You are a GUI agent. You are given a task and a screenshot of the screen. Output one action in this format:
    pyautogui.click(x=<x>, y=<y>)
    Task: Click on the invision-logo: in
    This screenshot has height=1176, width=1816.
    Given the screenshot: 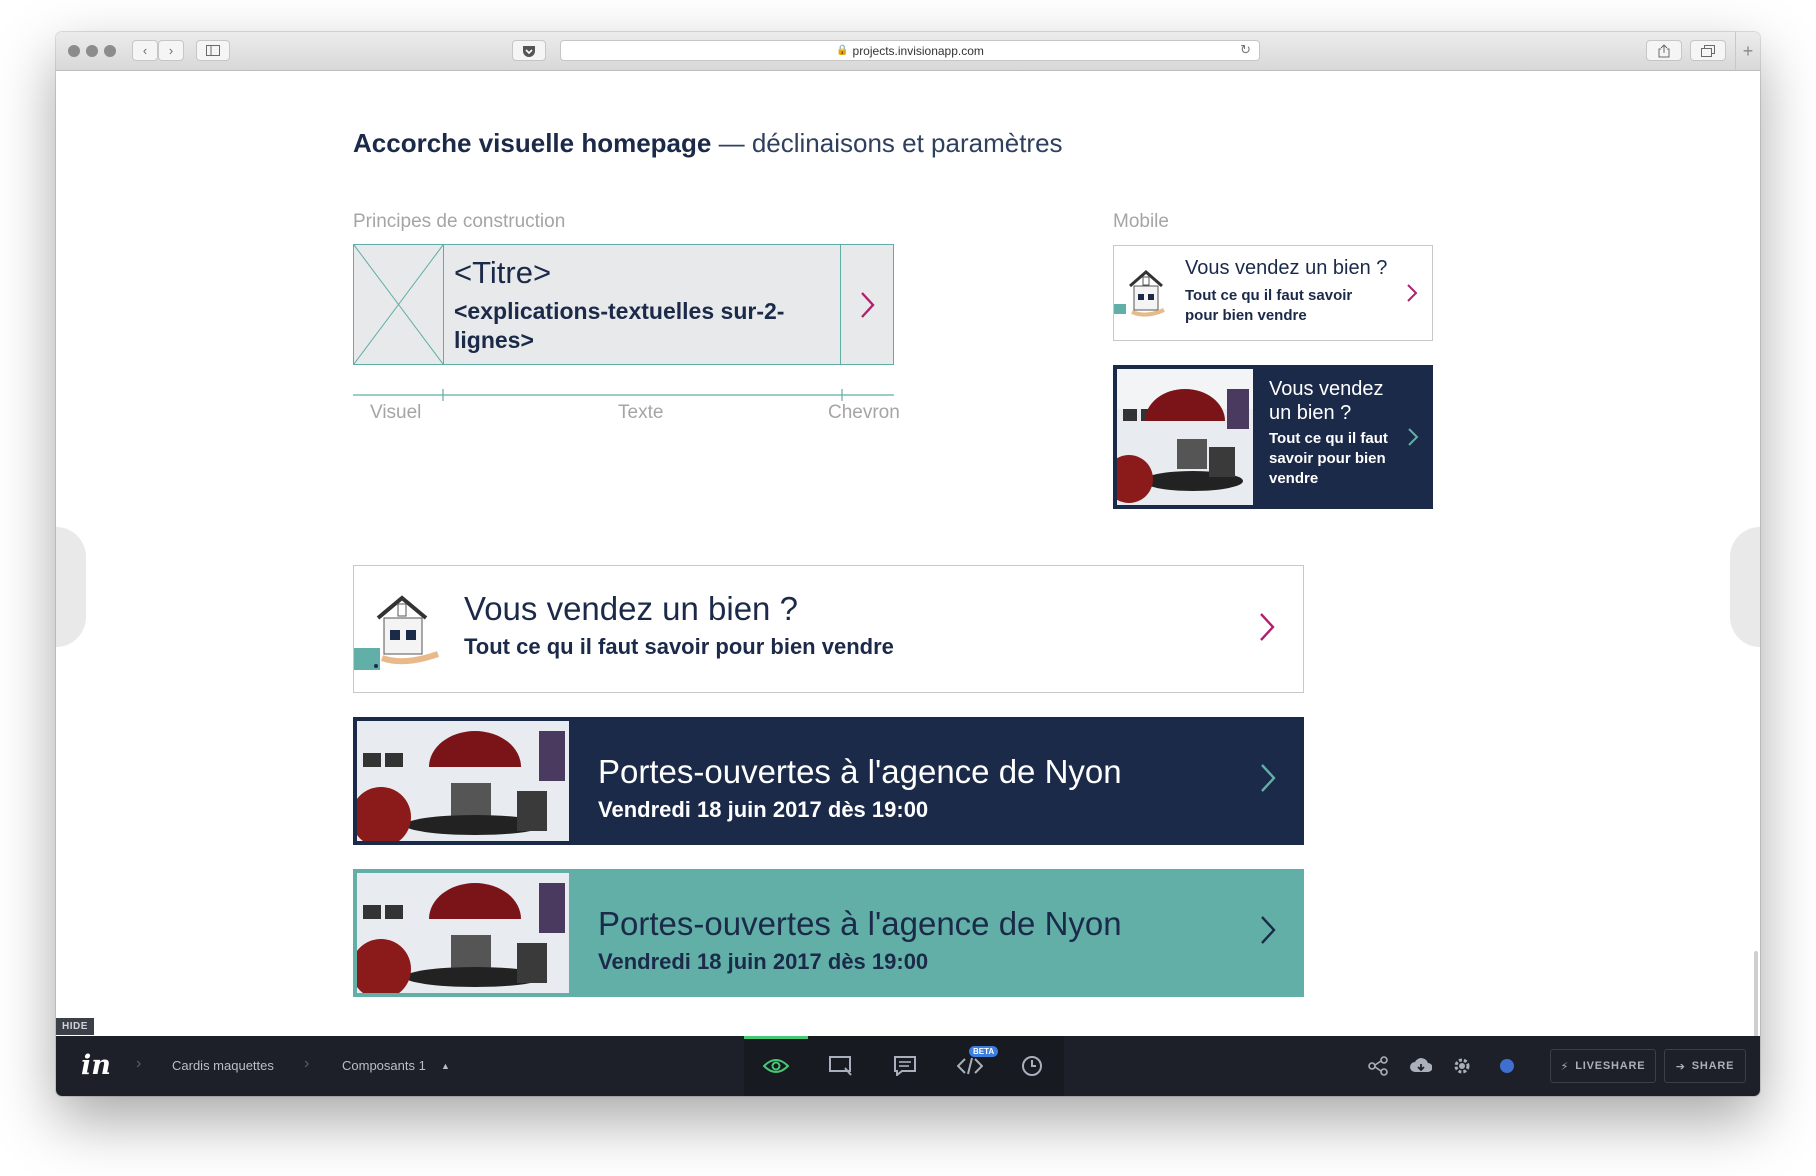 What is the action you would take?
    pyautogui.click(x=96, y=1065)
    